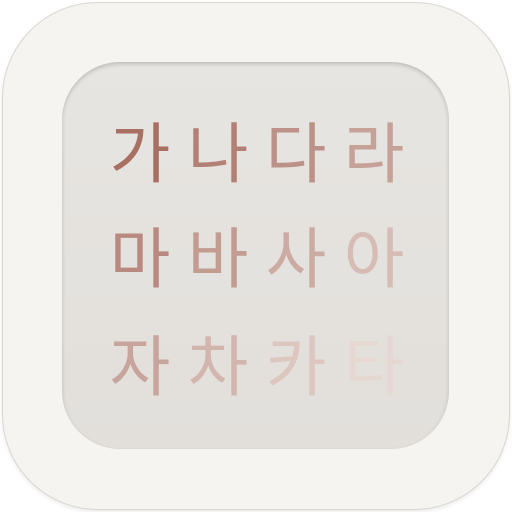 Image resolution: width=512 pixels, height=512 pixels. Describe the element at coordinates (257, 155) in the screenshot. I see `glyph-row-1: 가 나 다 라` at that location.